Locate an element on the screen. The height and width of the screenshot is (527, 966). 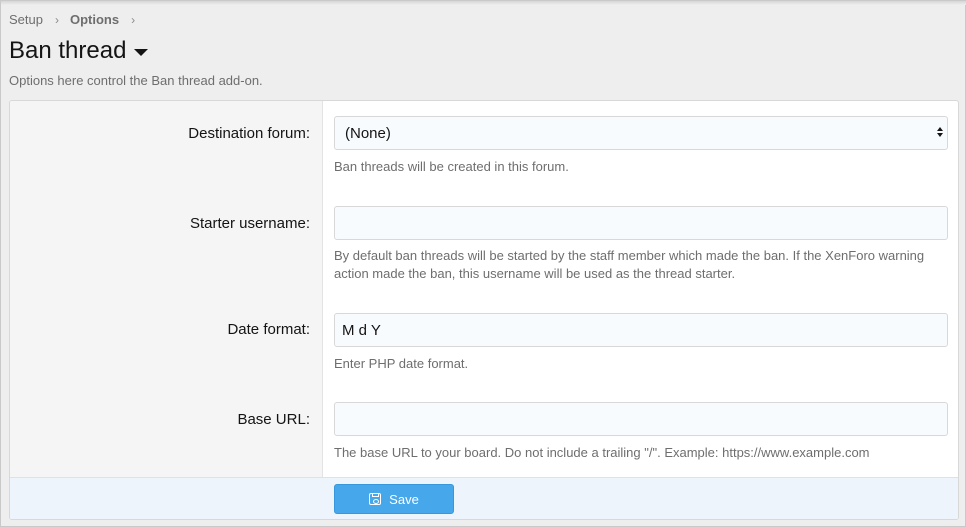
date-format-hint: Enter PHP date format. is located at coordinates (401, 363).